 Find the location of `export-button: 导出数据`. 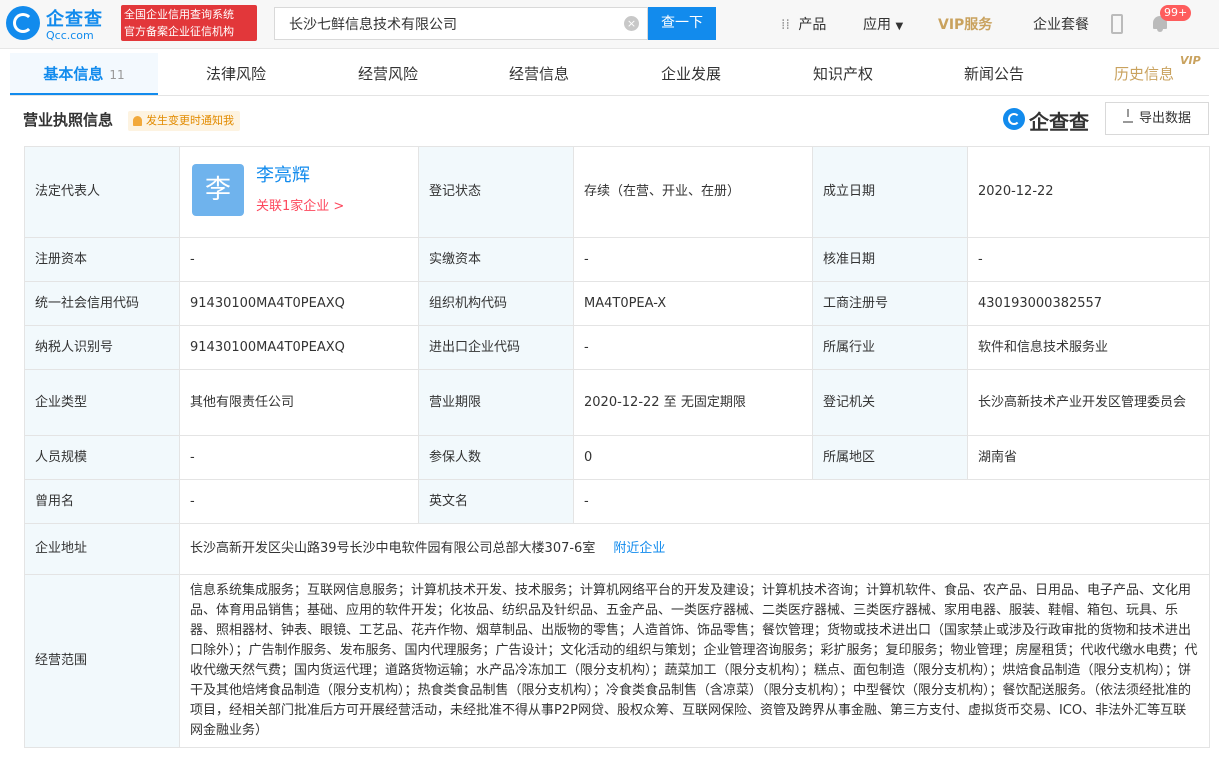

export-button: 导出数据 is located at coordinates (1157, 118).